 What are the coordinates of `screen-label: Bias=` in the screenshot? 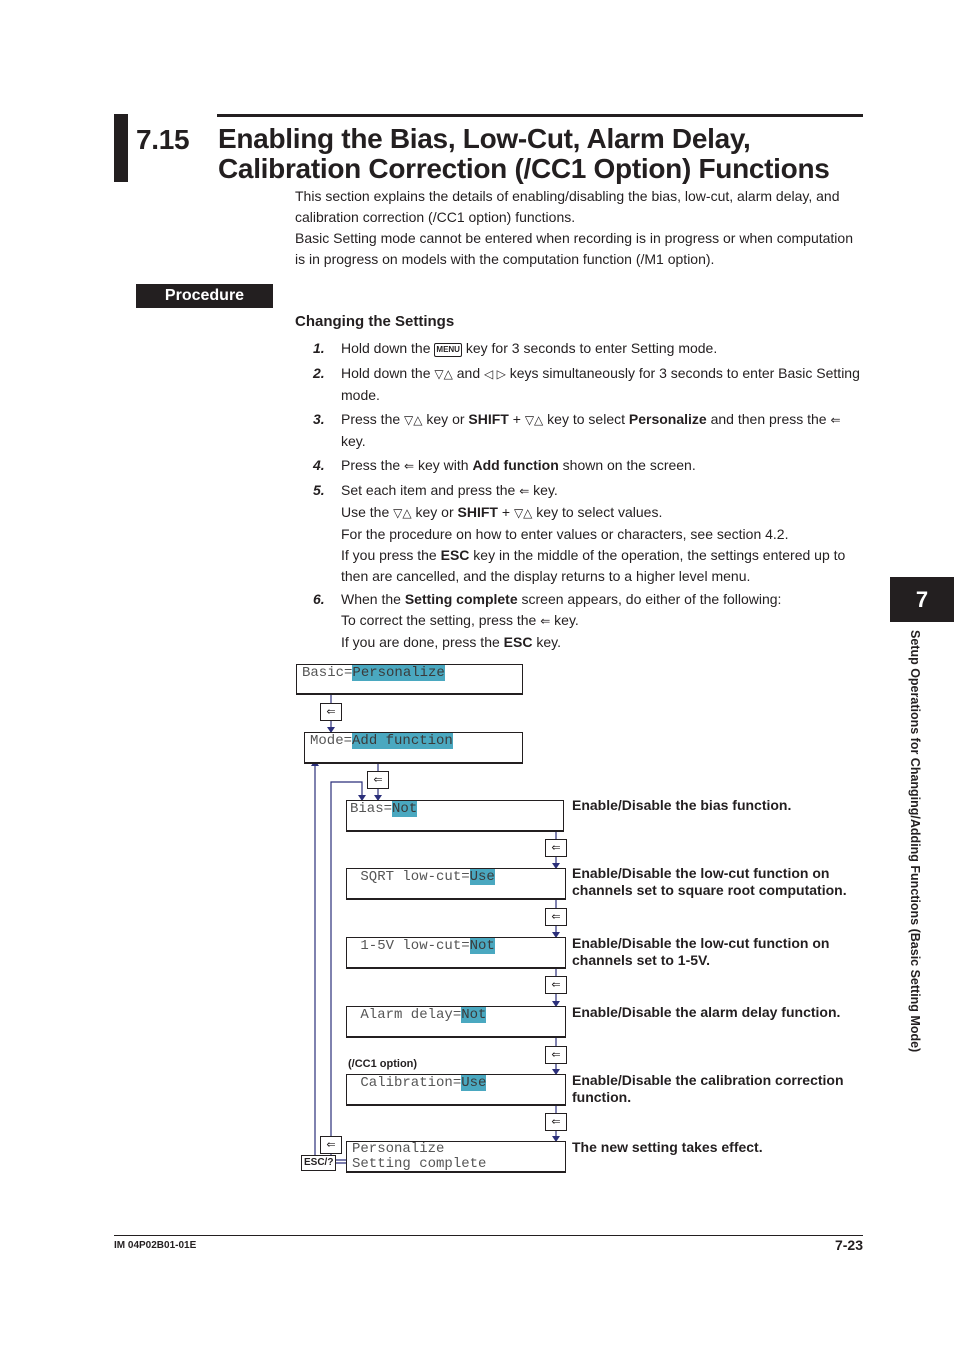 It's located at (371, 809).